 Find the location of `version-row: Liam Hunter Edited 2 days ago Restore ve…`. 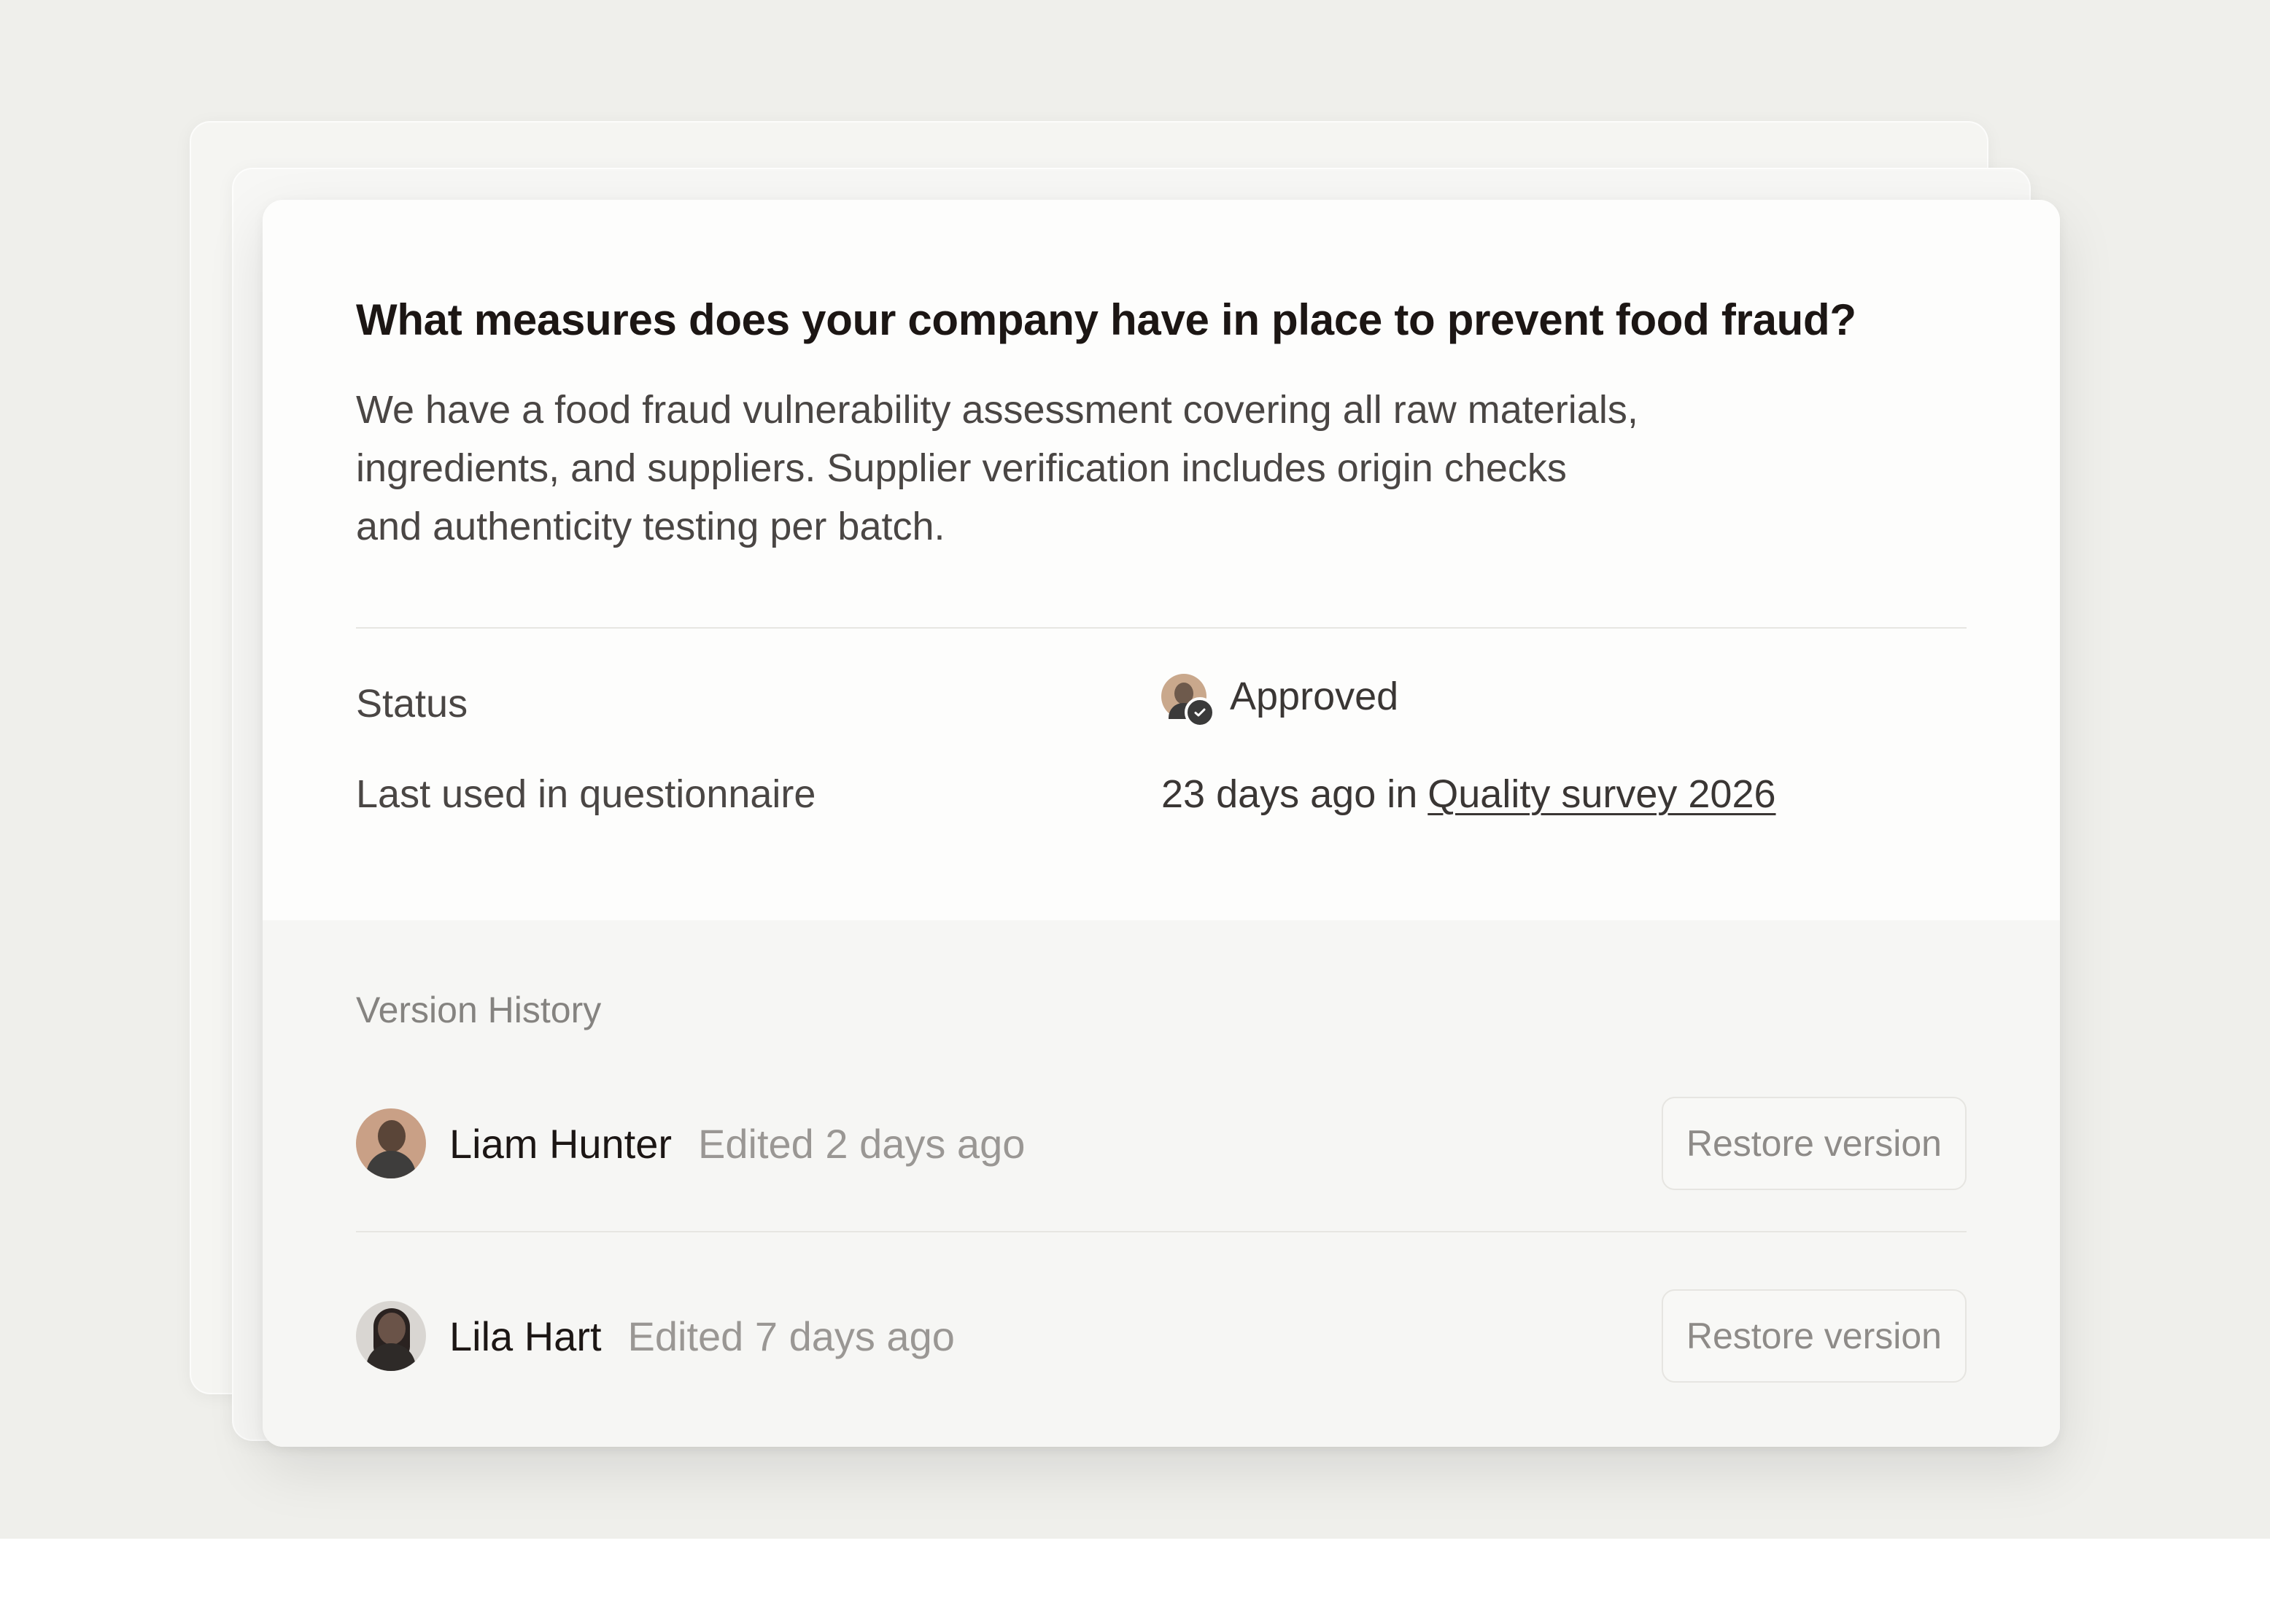

version-row: Liam Hunter Edited 2 days ago Restore ve… is located at coordinates (1161, 1143).